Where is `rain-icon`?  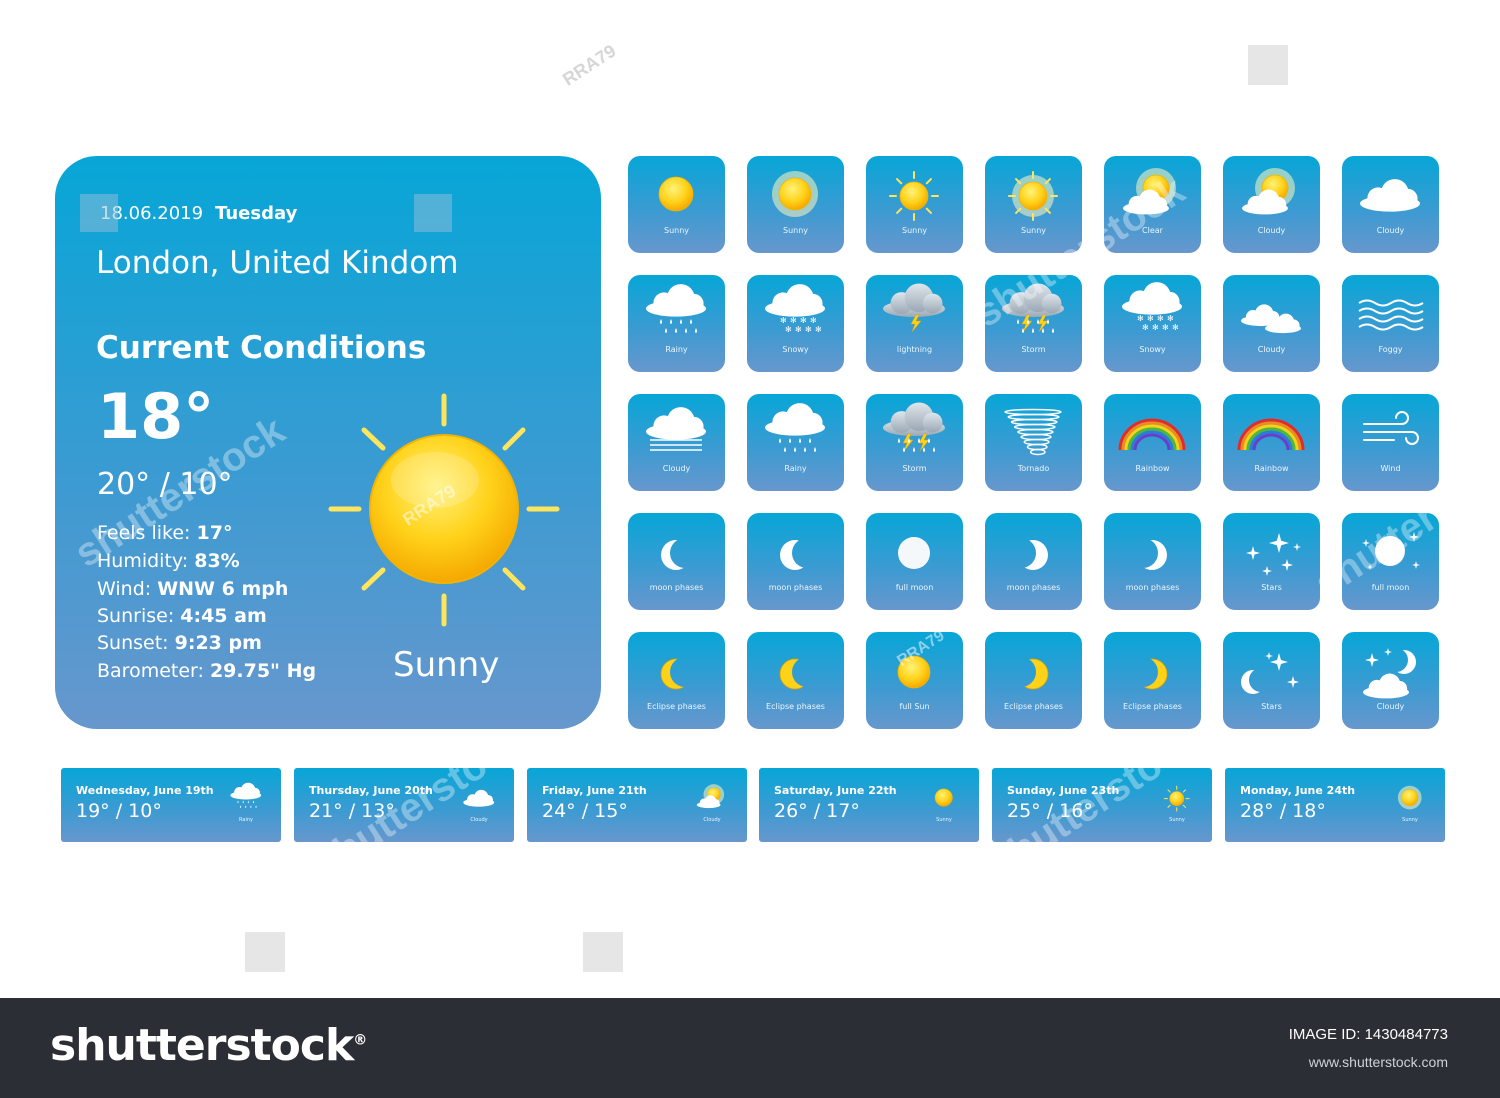
rain-icon is located at coordinates (795, 427).